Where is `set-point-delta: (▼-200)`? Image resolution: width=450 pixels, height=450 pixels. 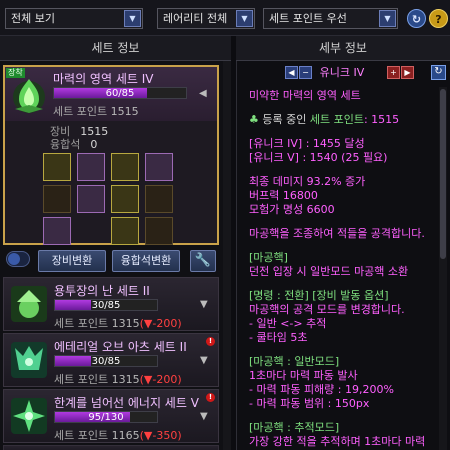
set-point-delta: (▼-200) is located at coordinates (160, 323).